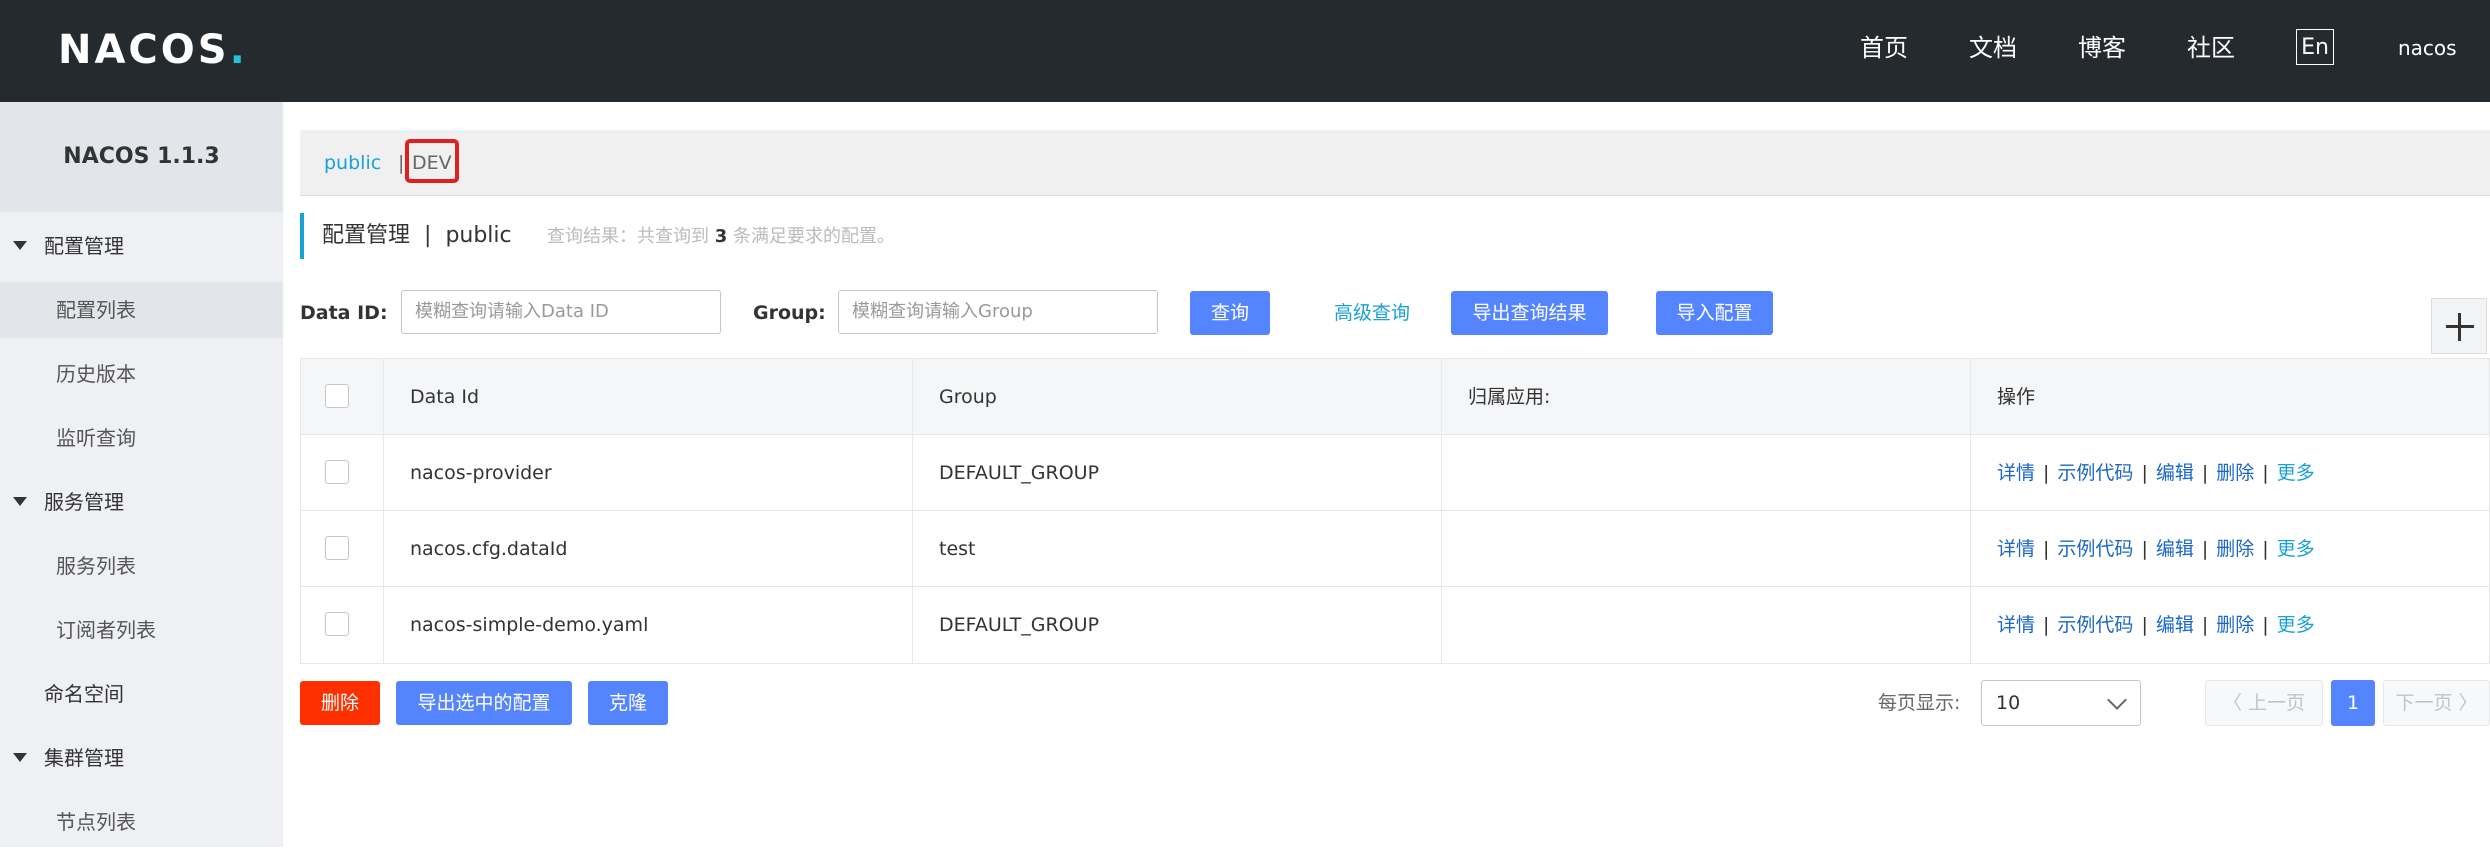  What do you see at coordinates (141, 374) in the screenshot?
I see `sidebar-item-history: 历史版本` at bounding box center [141, 374].